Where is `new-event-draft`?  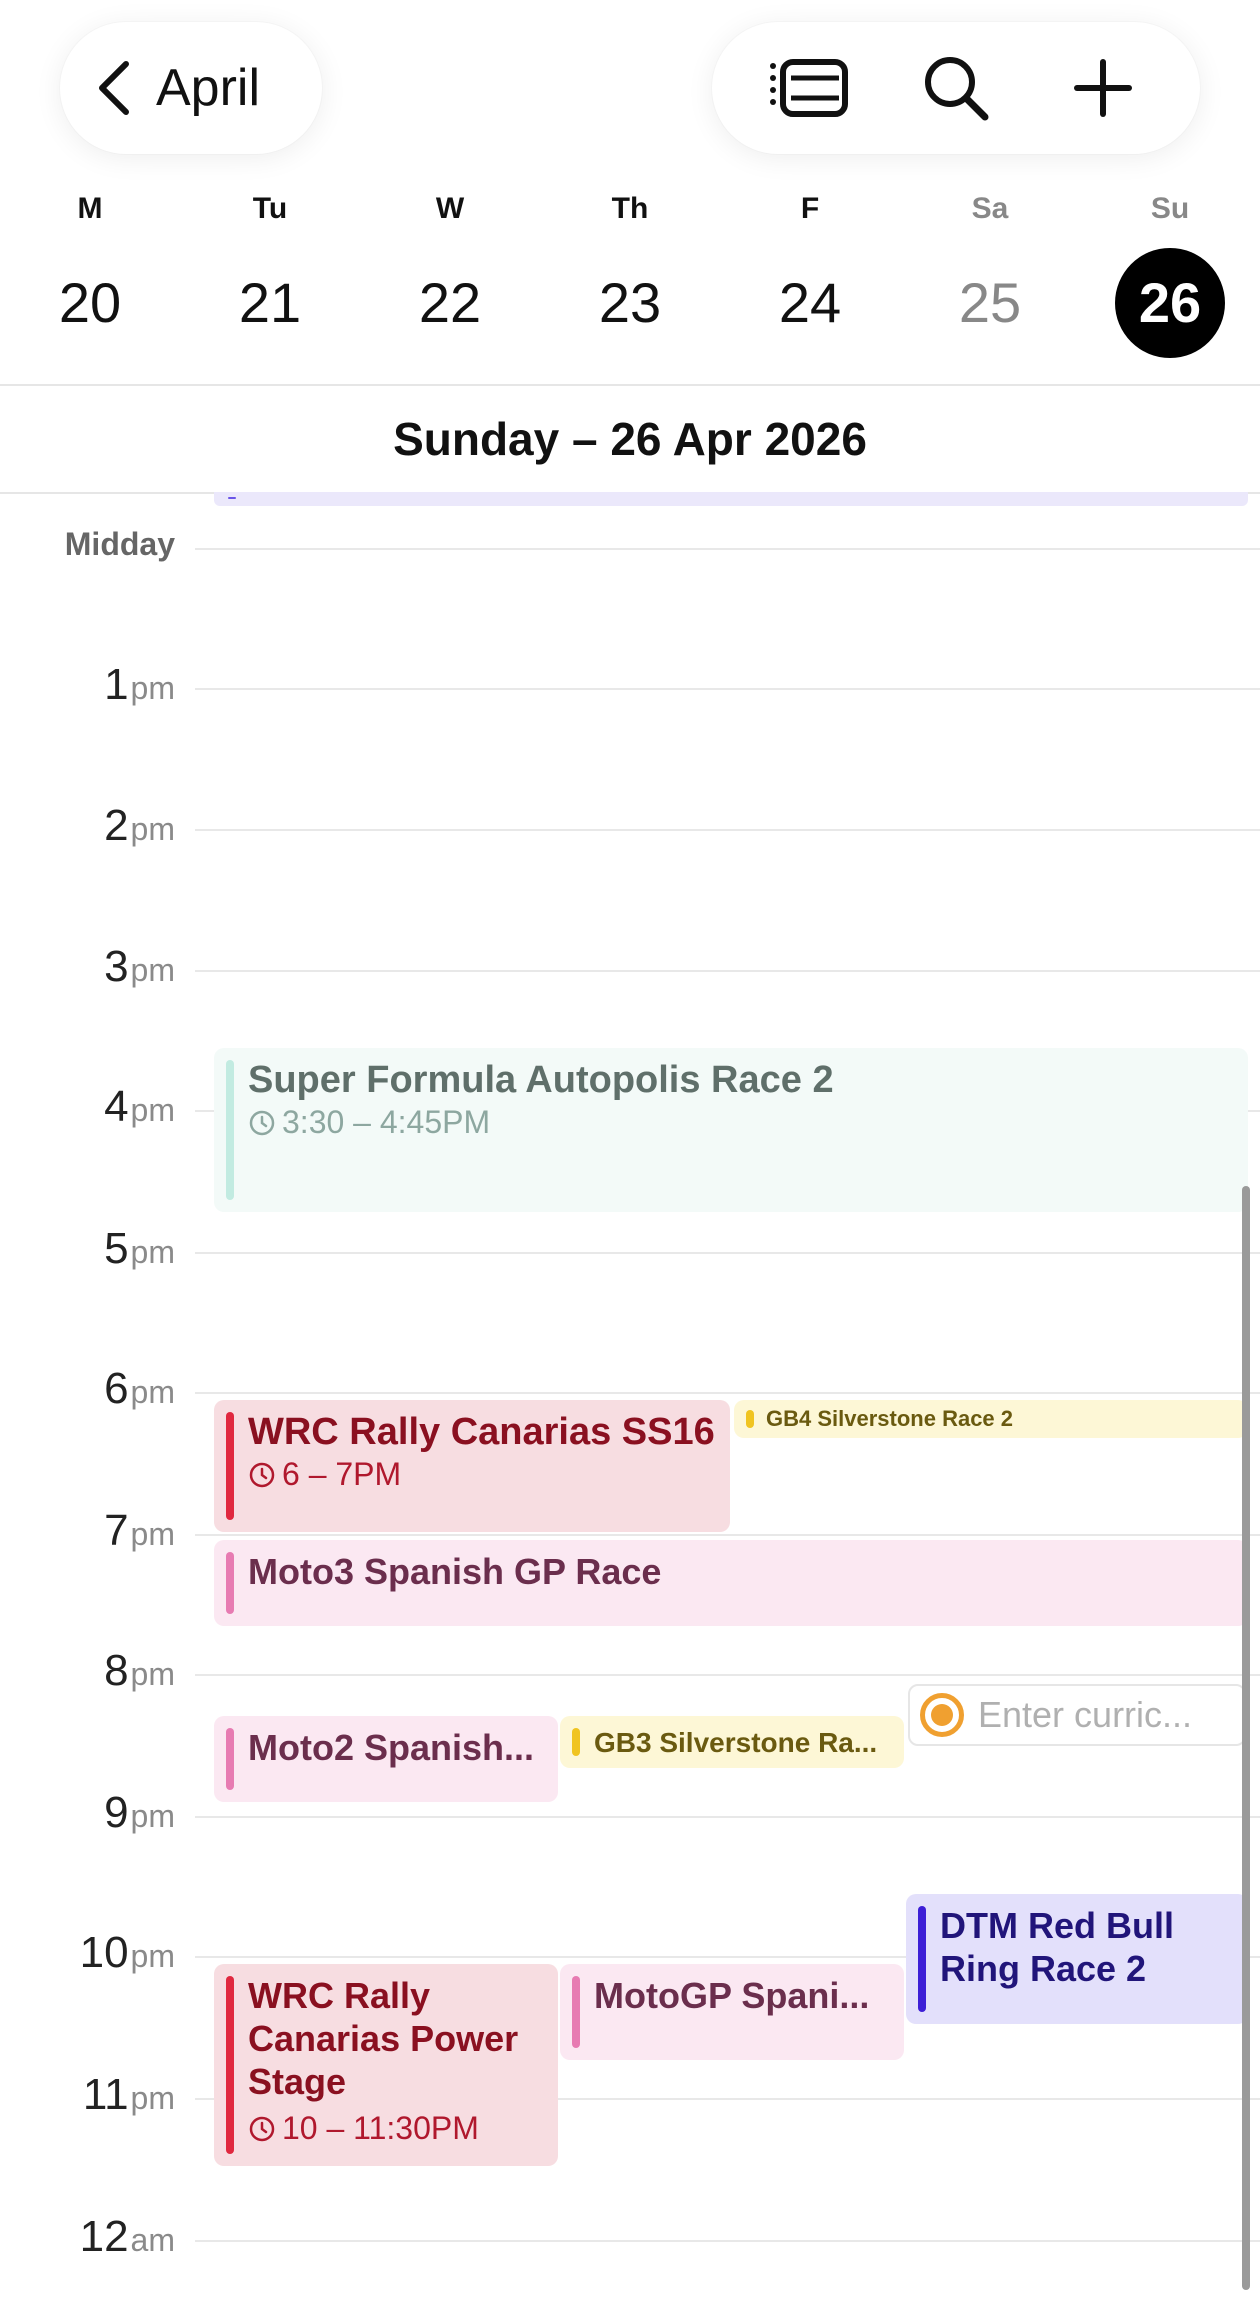 new-event-draft is located at coordinates (1077, 1715).